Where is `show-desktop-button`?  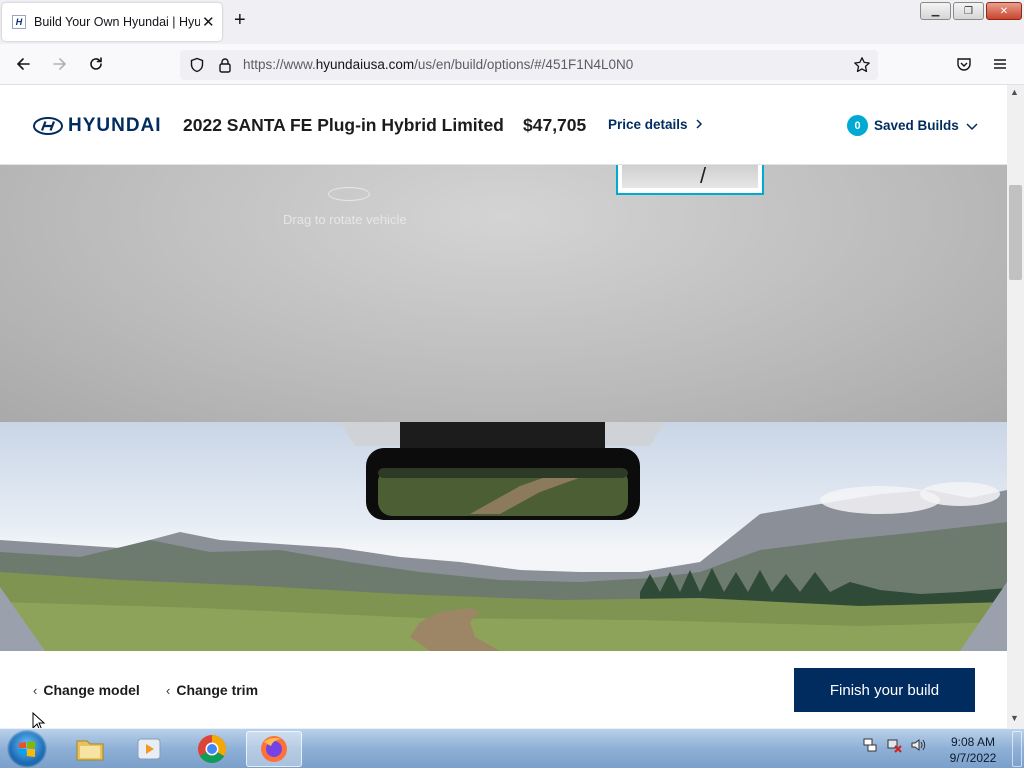
show-desktop-button is located at coordinates (1017, 749).